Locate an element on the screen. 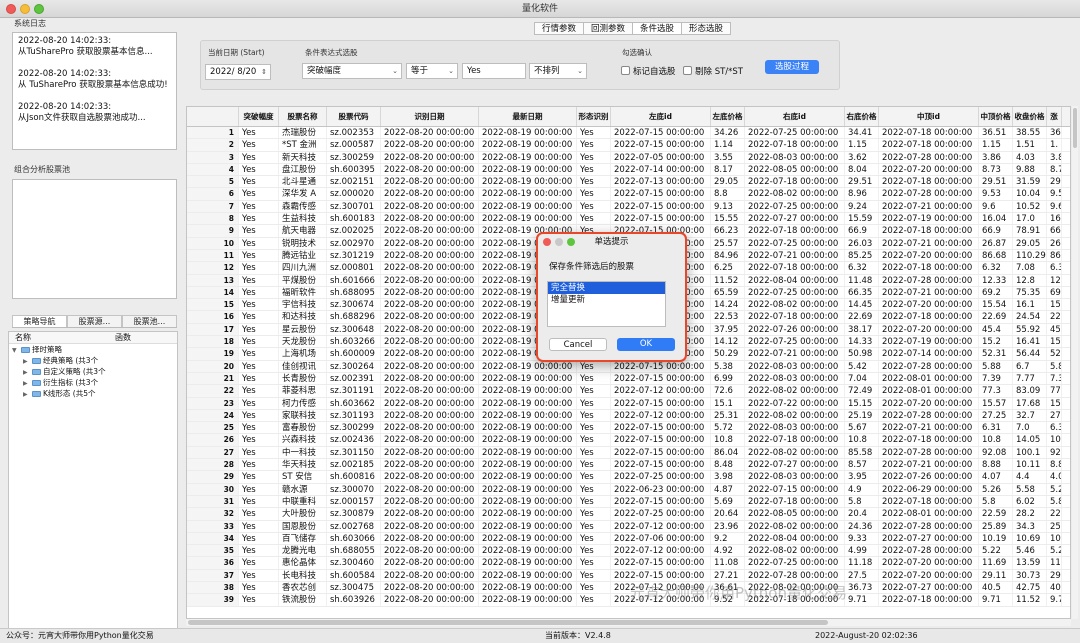  column-header: 中顶价格 is located at coordinates (996, 116).